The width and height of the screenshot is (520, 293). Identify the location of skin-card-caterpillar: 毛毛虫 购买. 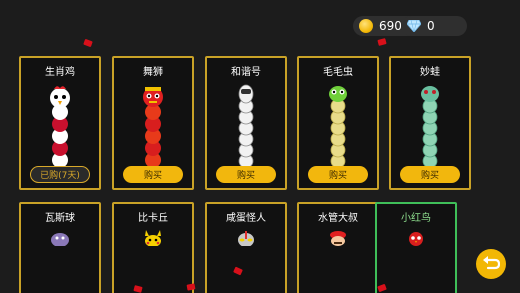
(338, 123).